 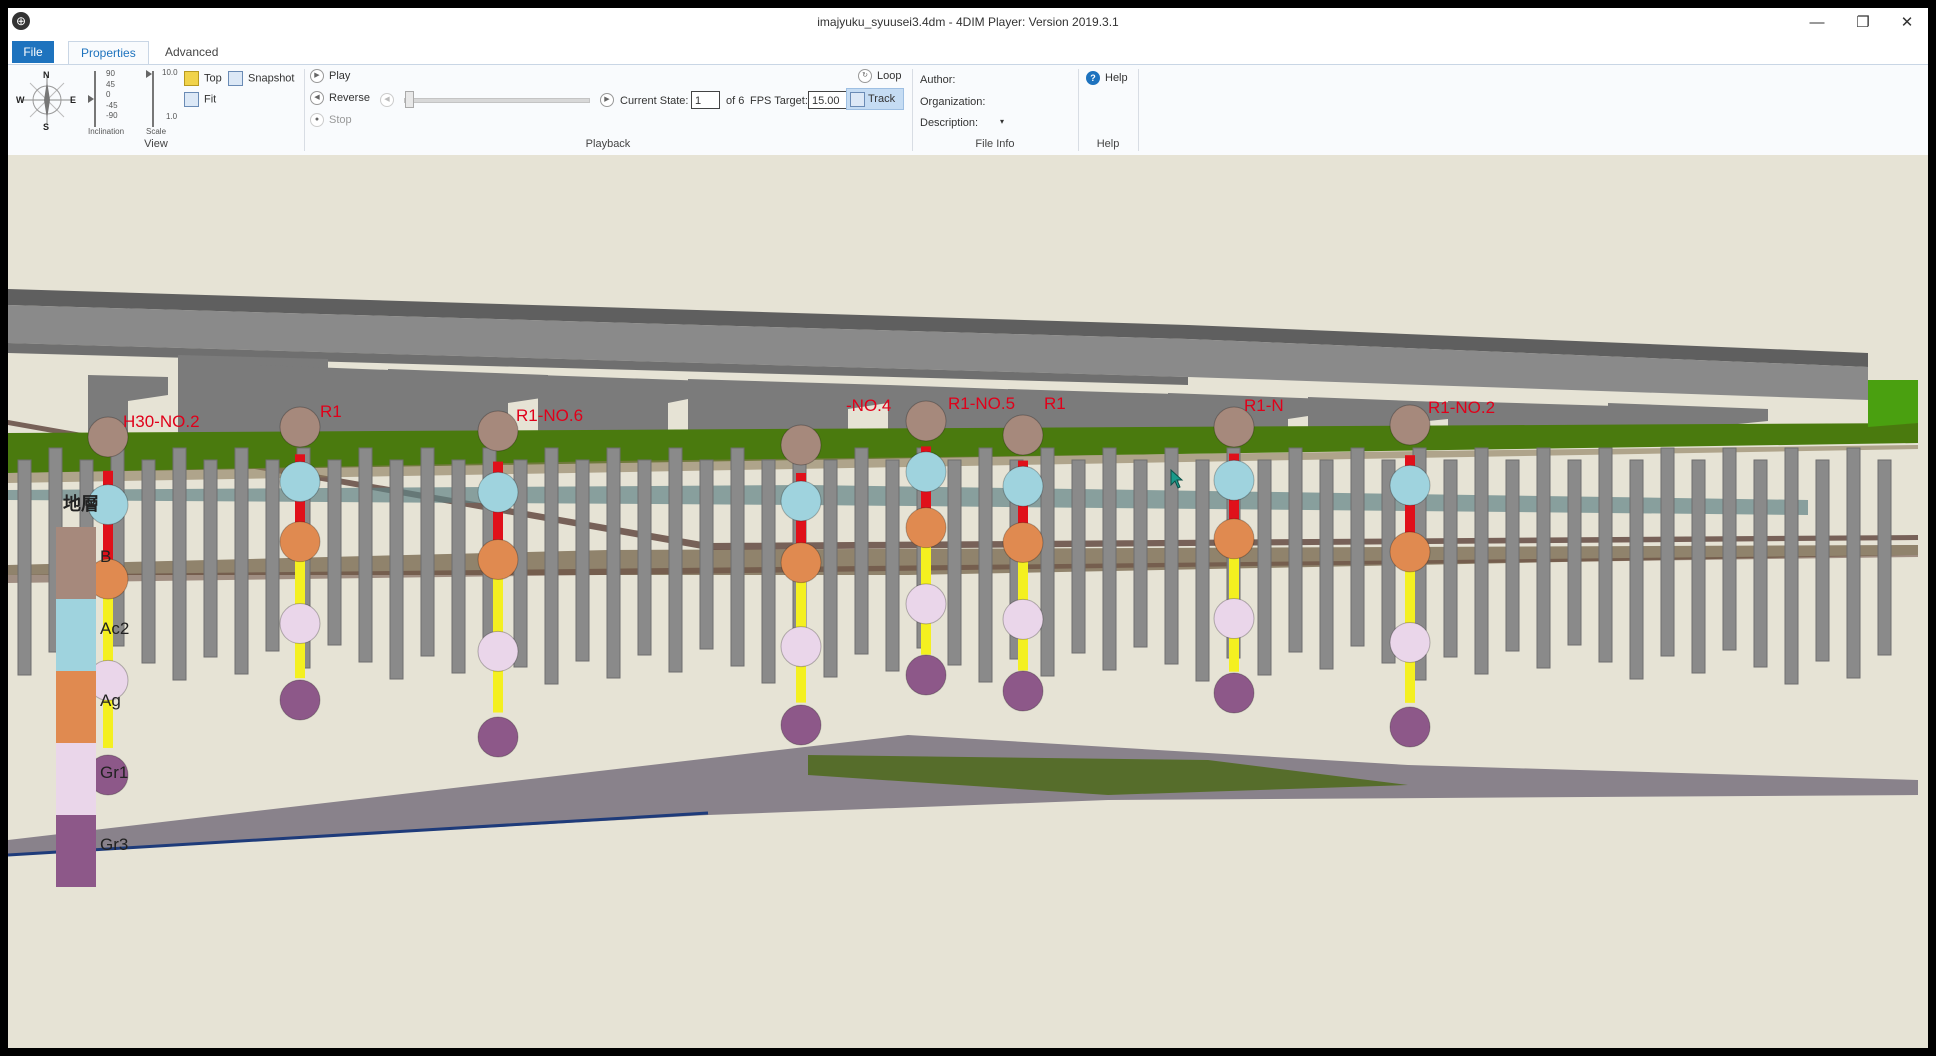 I want to click on legend-label-b: B, so click(x=106, y=556).